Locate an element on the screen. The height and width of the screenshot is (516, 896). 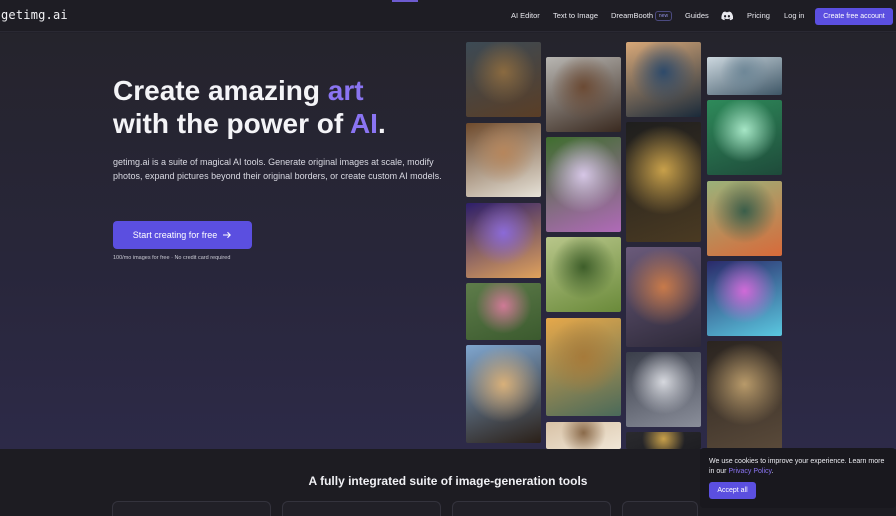
gallery-neon-hamster is located at coordinates (744, 298).